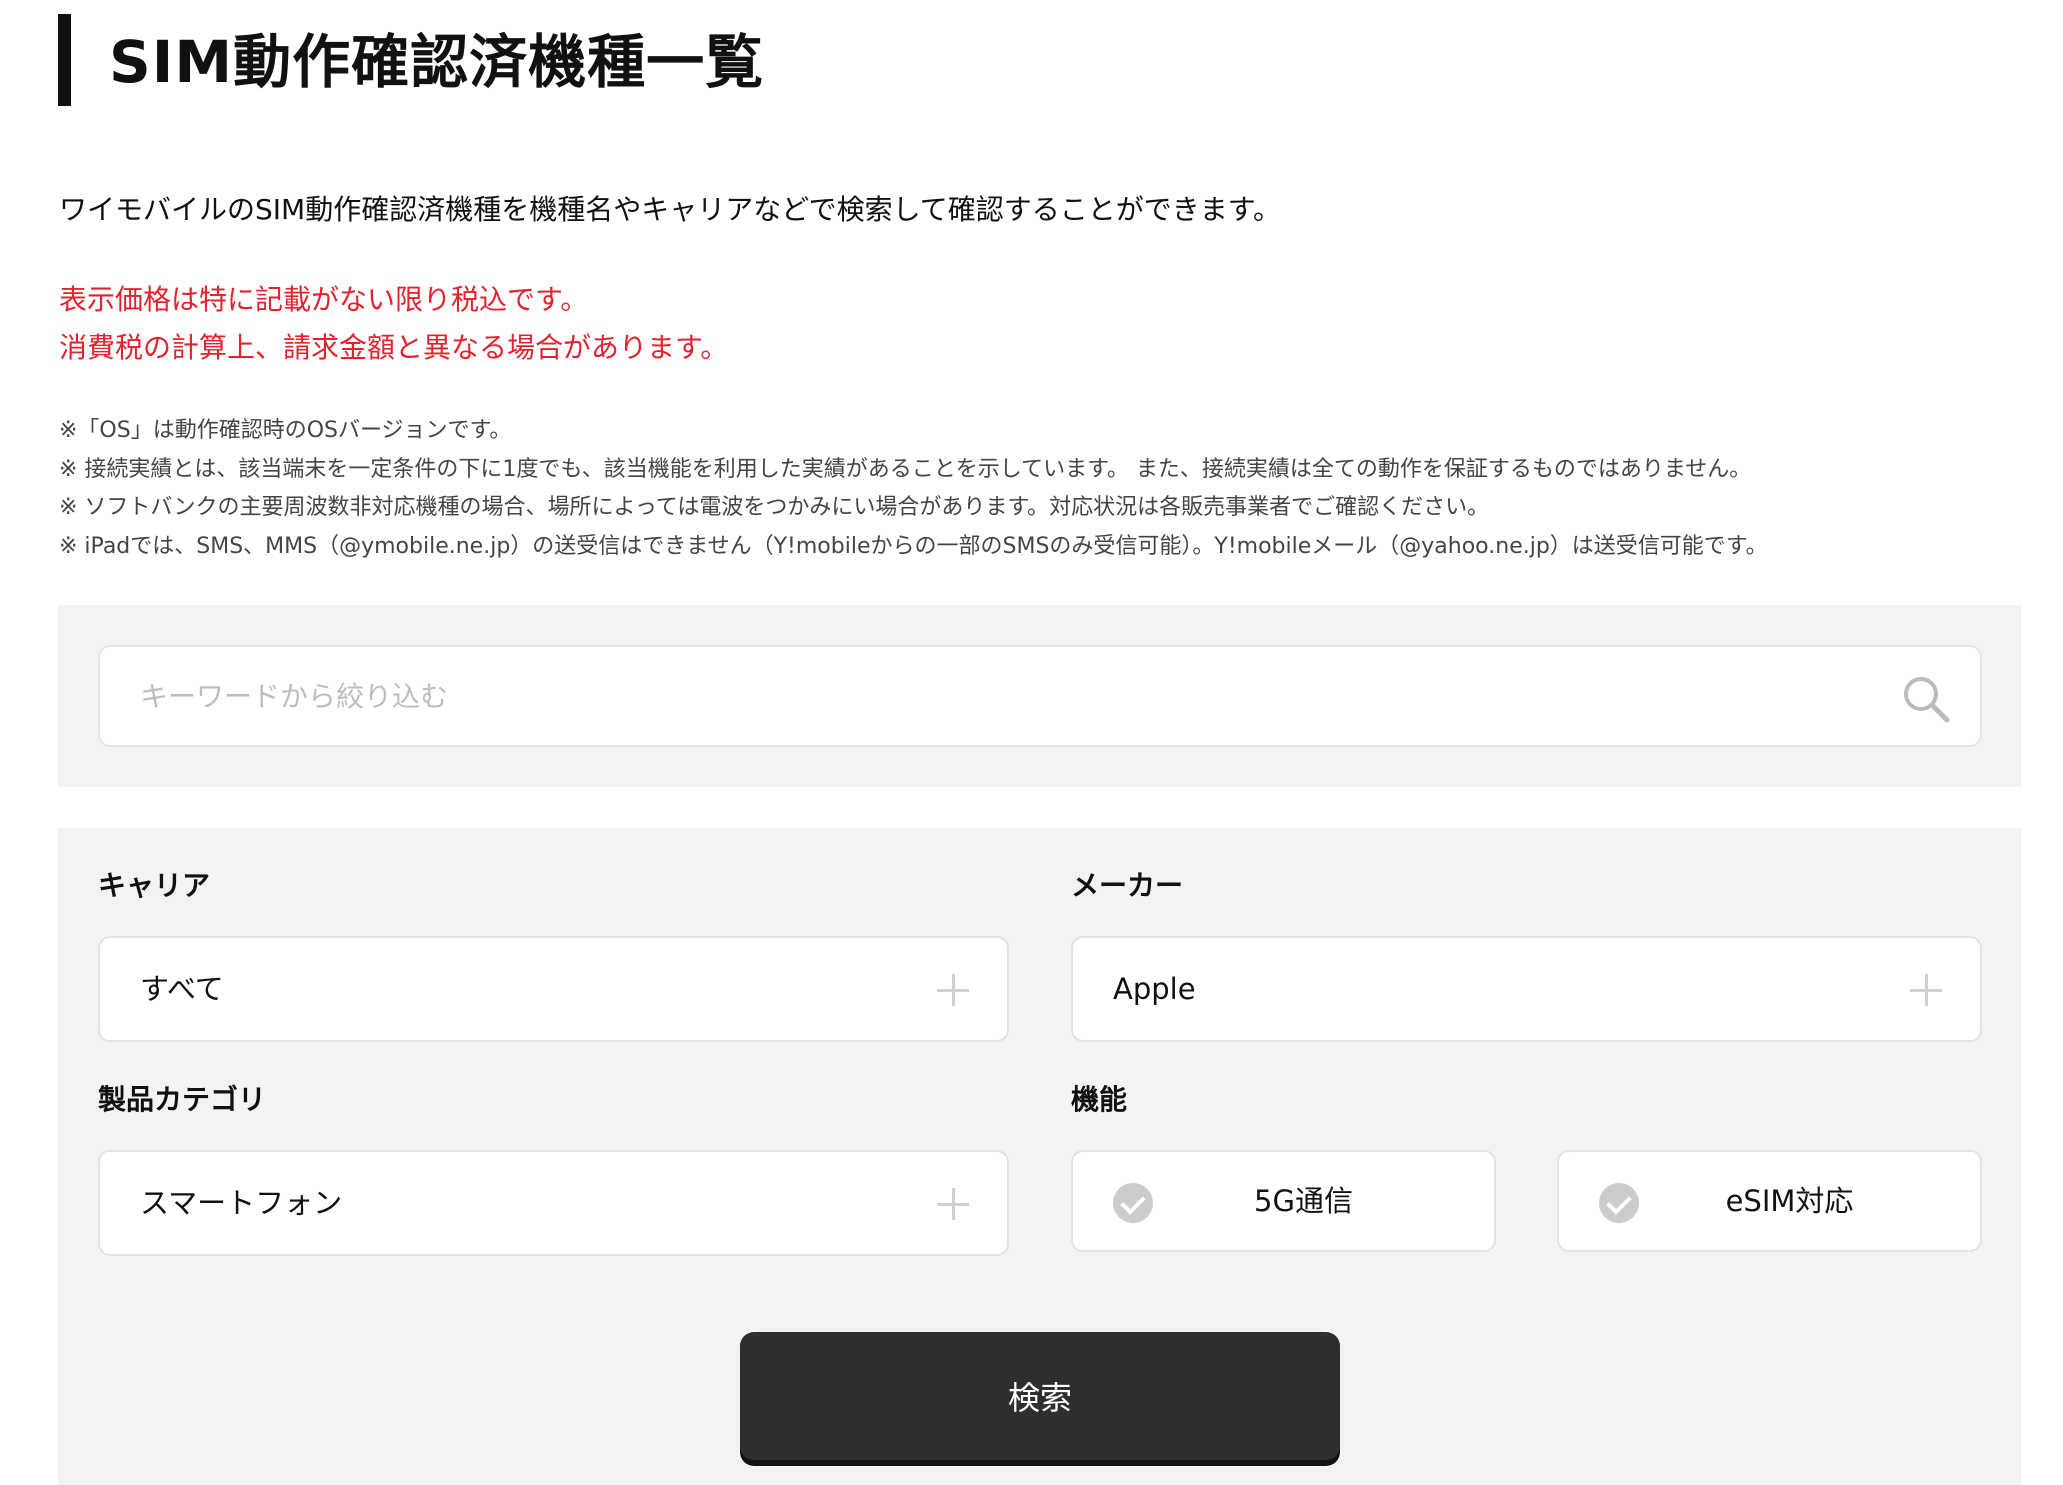 The image size is (2063, 1485). I want to click on search-field, so click(1040, 696).